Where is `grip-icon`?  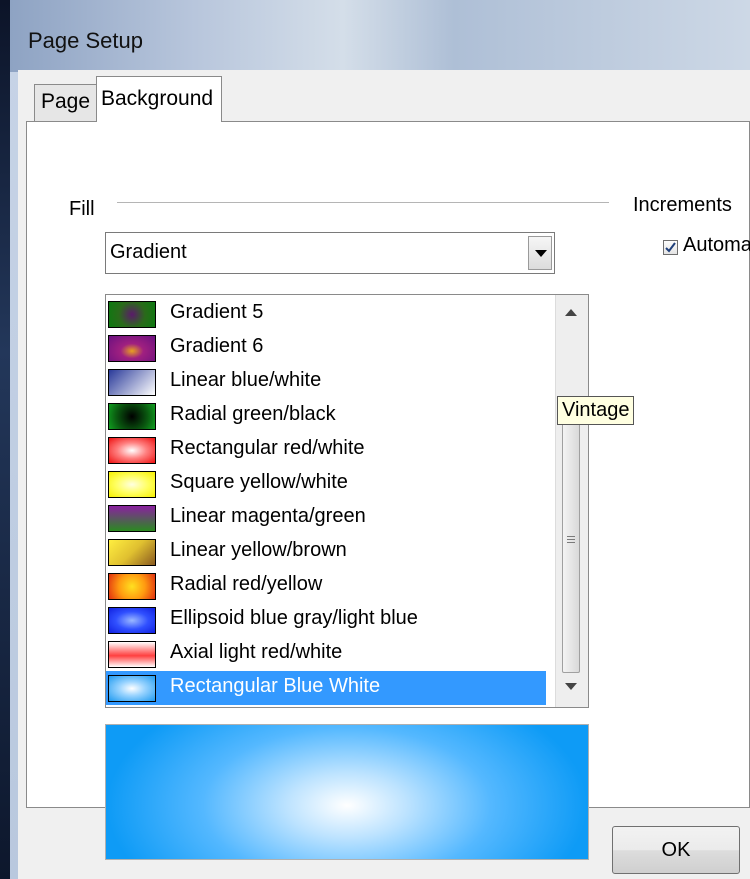 grip-icon is located at coordinates (571, 540).